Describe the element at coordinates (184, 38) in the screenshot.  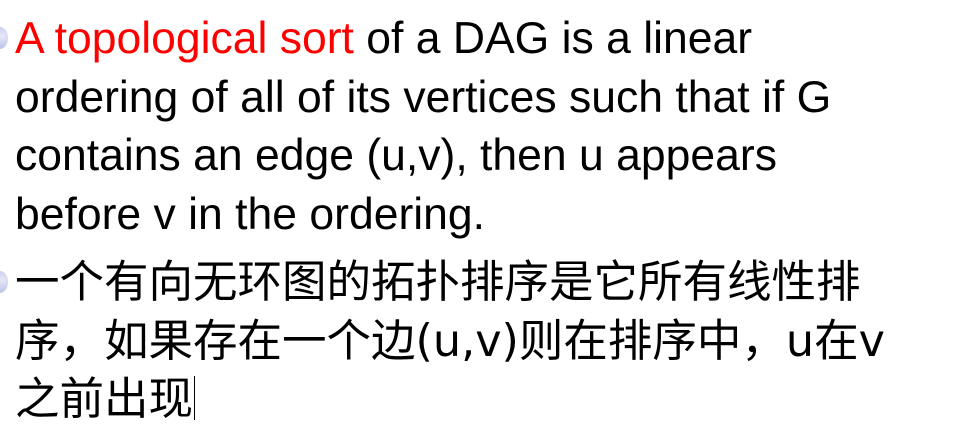
I see `highlight-term: A topological sort` at that location.